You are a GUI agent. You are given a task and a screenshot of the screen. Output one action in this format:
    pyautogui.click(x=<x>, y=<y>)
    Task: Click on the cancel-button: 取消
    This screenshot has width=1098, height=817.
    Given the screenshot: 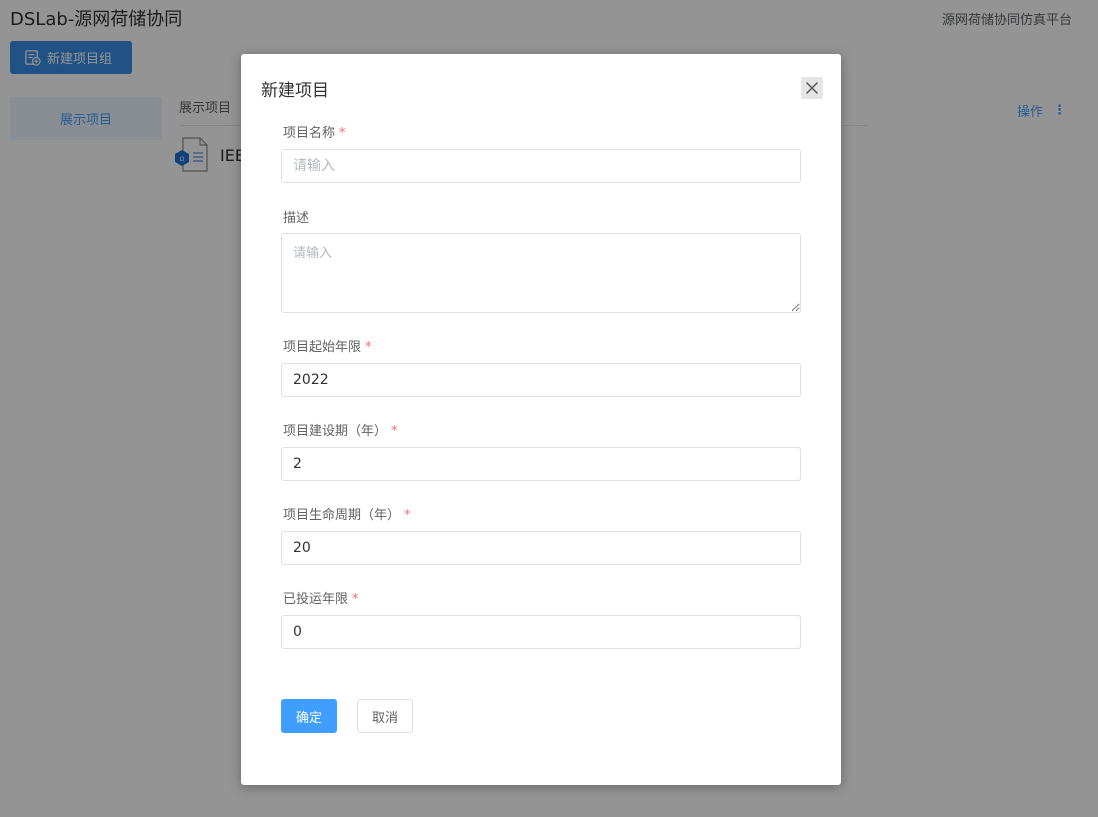 What is the action you would take?
    pyautogui.click(x=385, y=716)
    